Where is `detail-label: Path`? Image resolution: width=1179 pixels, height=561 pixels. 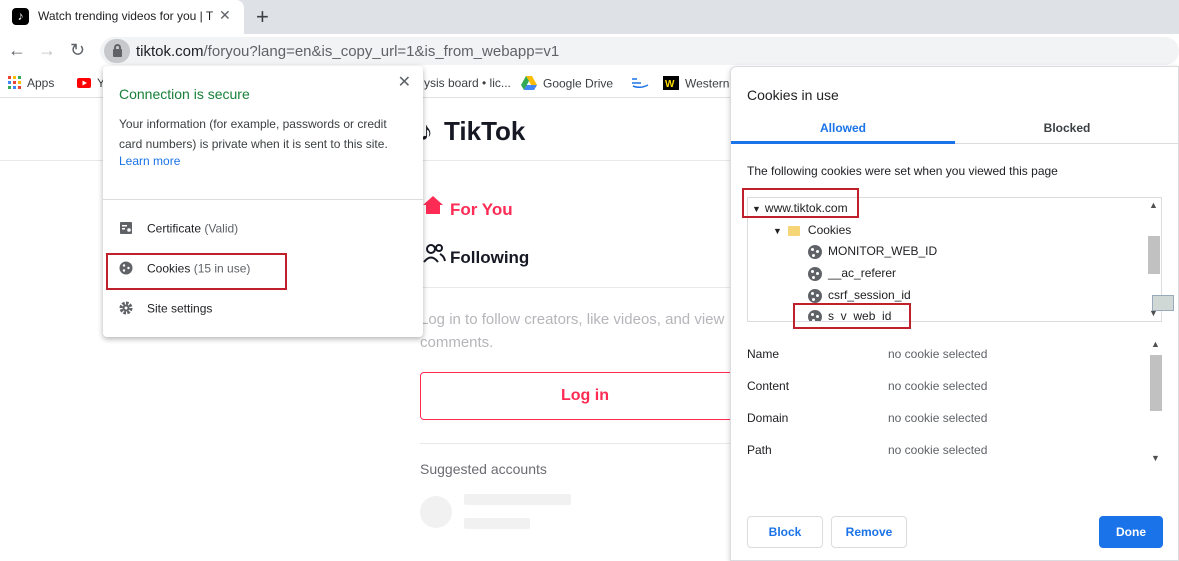 detail-label: Path is located at coordinates (759, 450).